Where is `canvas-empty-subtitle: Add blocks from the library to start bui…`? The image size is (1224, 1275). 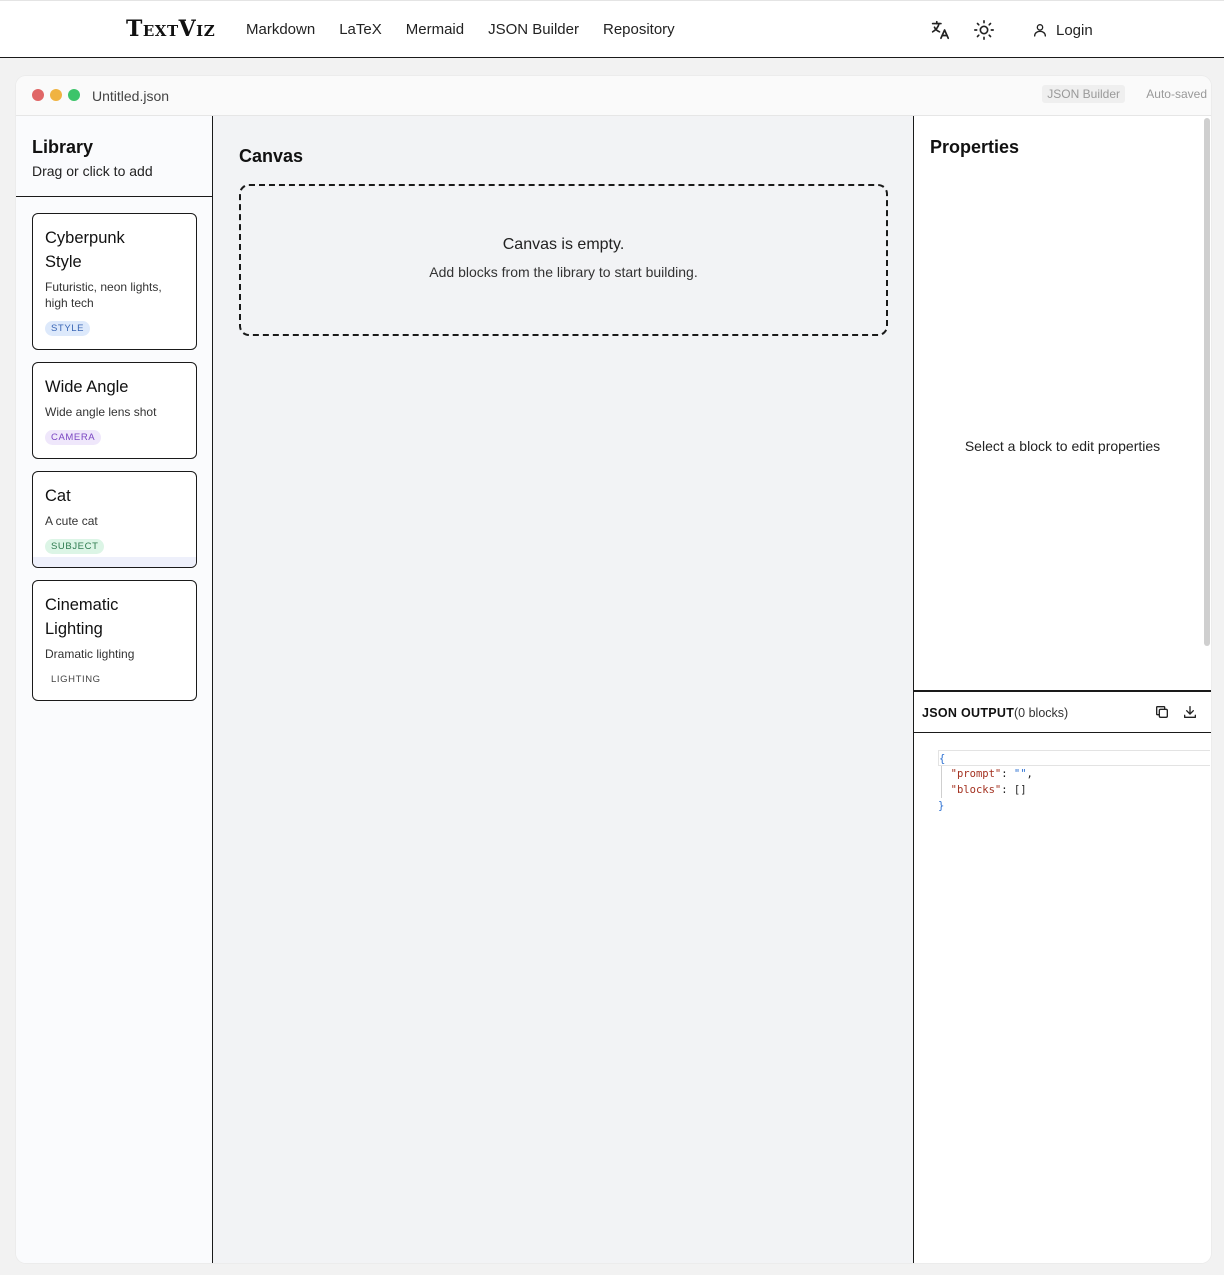 canvas-empty-subtitle: Add blocks from the library to start bui… is located at coordinates (563, 272).